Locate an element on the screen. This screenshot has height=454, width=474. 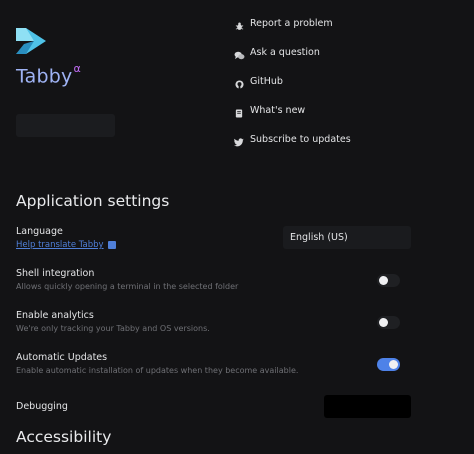
link-ask-question: Ask a question is located at coordinates (328, 57).